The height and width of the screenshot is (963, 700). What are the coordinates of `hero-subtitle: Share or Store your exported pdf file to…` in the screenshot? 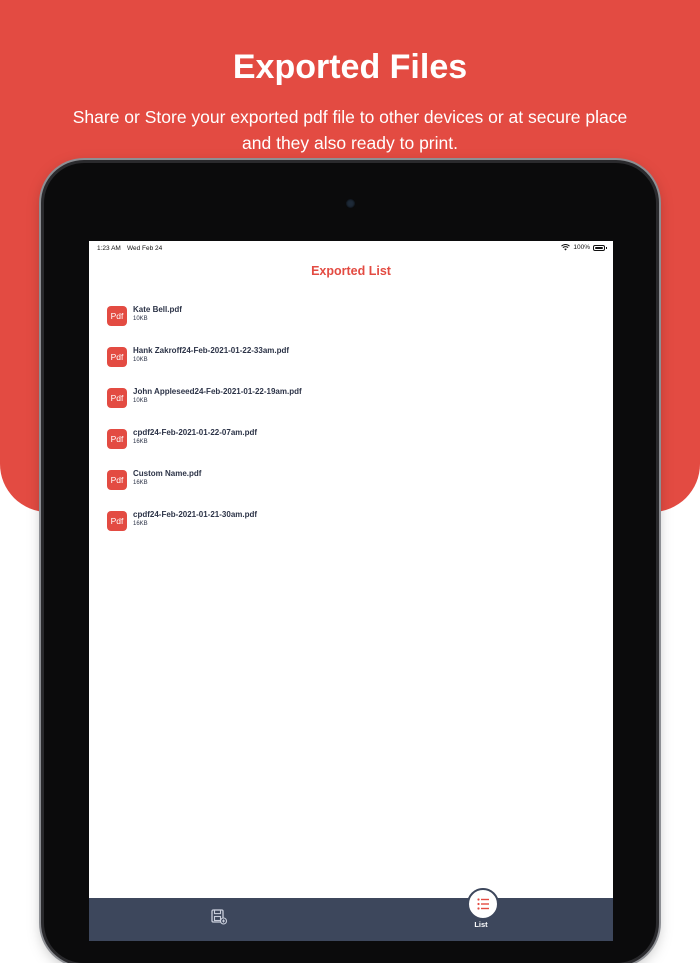 It's located at (350, 130).